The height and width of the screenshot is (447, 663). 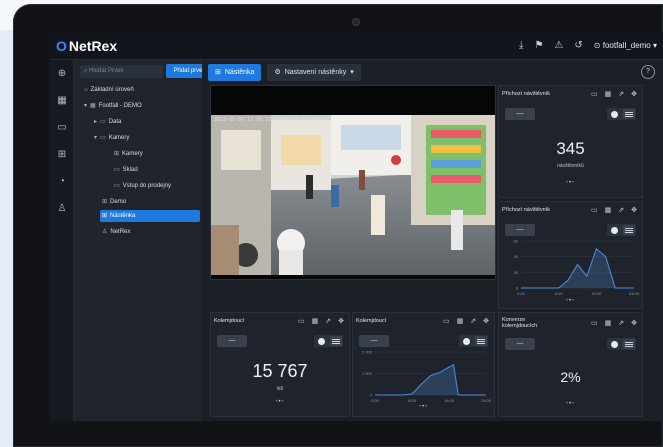 What do you see at coordinates (486, 400) in the screenshot?
I see `x-tick-label: 24:00` at bounding box center [486, 400].